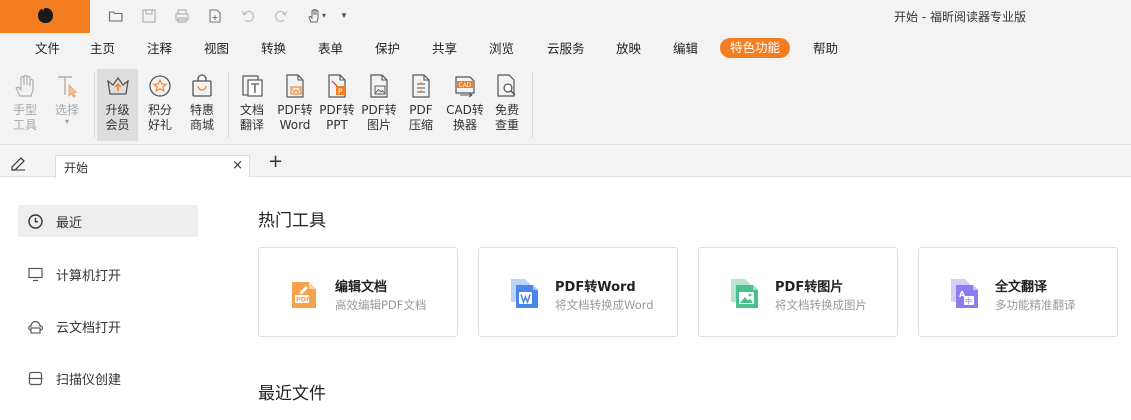 Image resolution: width=1131 pixels, height=420 pixels. What do you see at coordinates (960, 17) in the screenshot?
I see `window-title: 开始 - 福昕阅读器专业版` at bounding box center [960, 17].